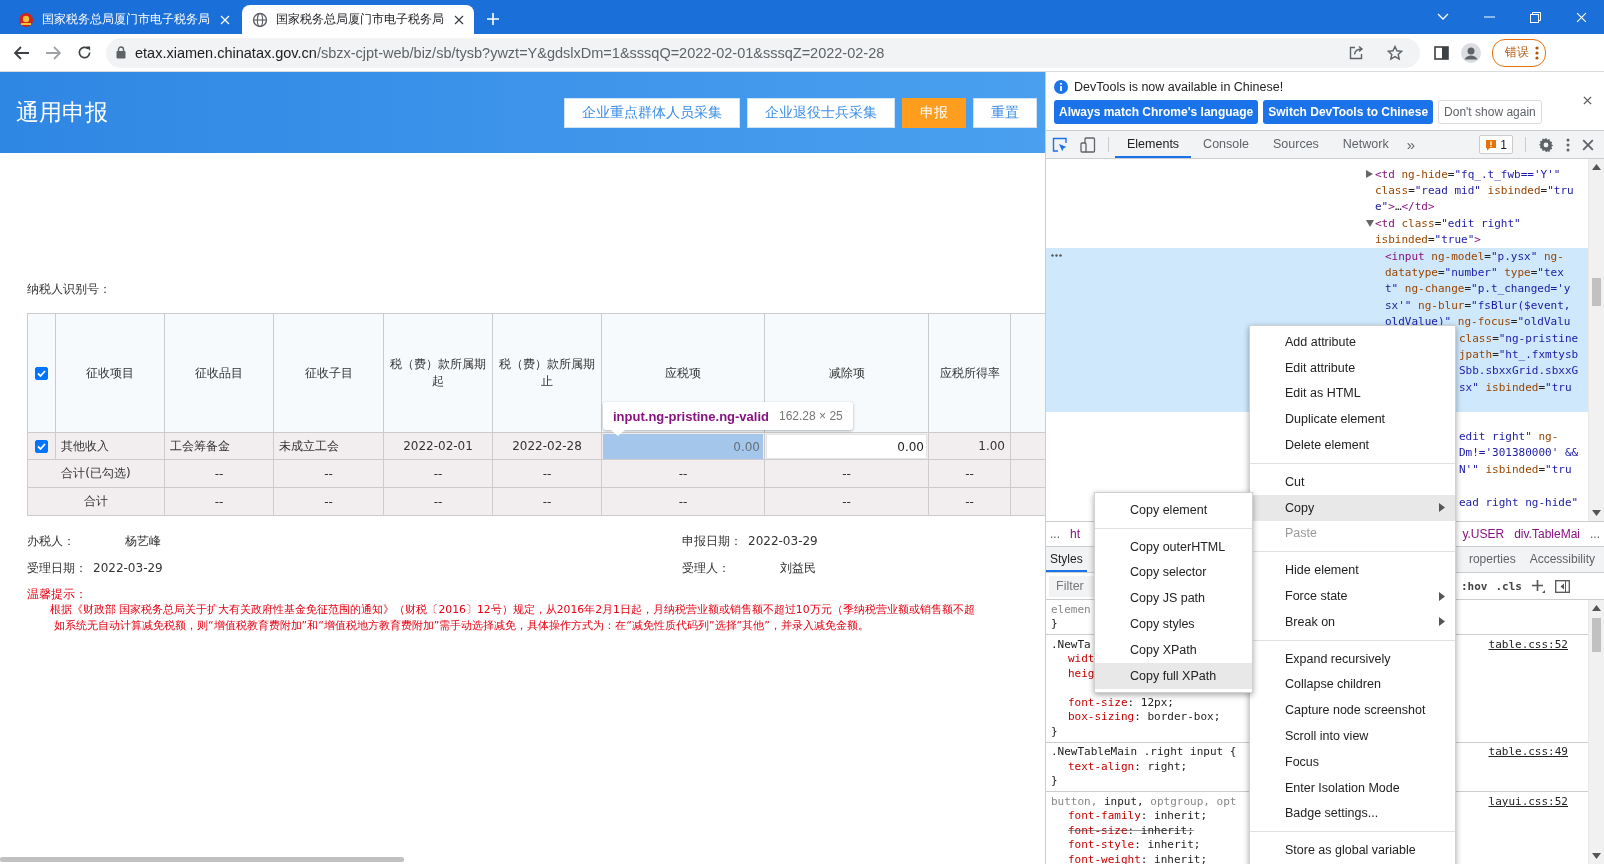 The image size is (1604, 864). Describe the element at coordinates (1153, 144) in the screenshot. I see `panel-tab: Elements` at that location.